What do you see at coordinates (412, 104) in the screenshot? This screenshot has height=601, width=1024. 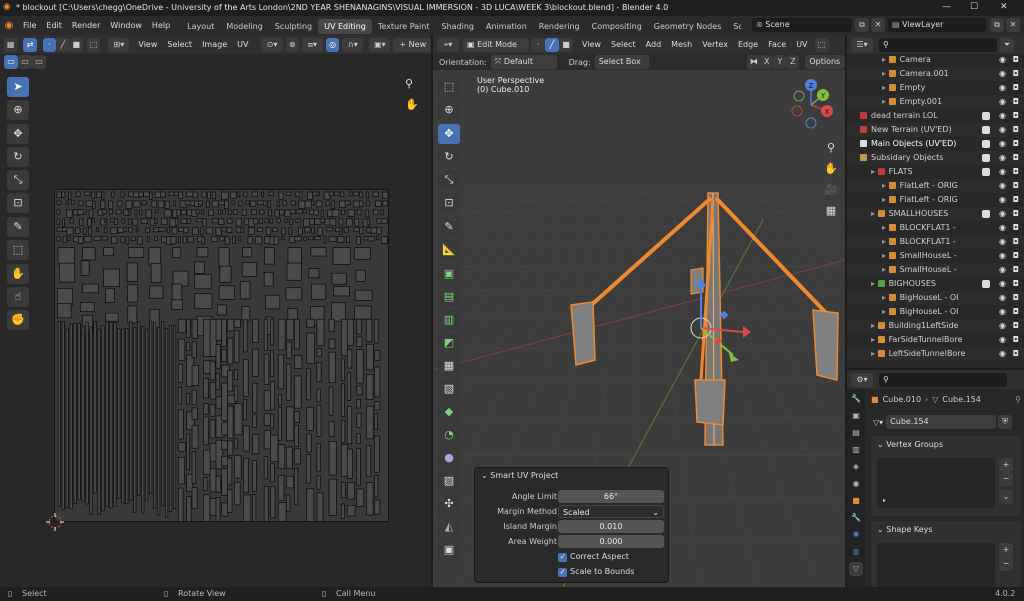 I see `pan-hand-icon: ✋` at bounding box center [412, 104].